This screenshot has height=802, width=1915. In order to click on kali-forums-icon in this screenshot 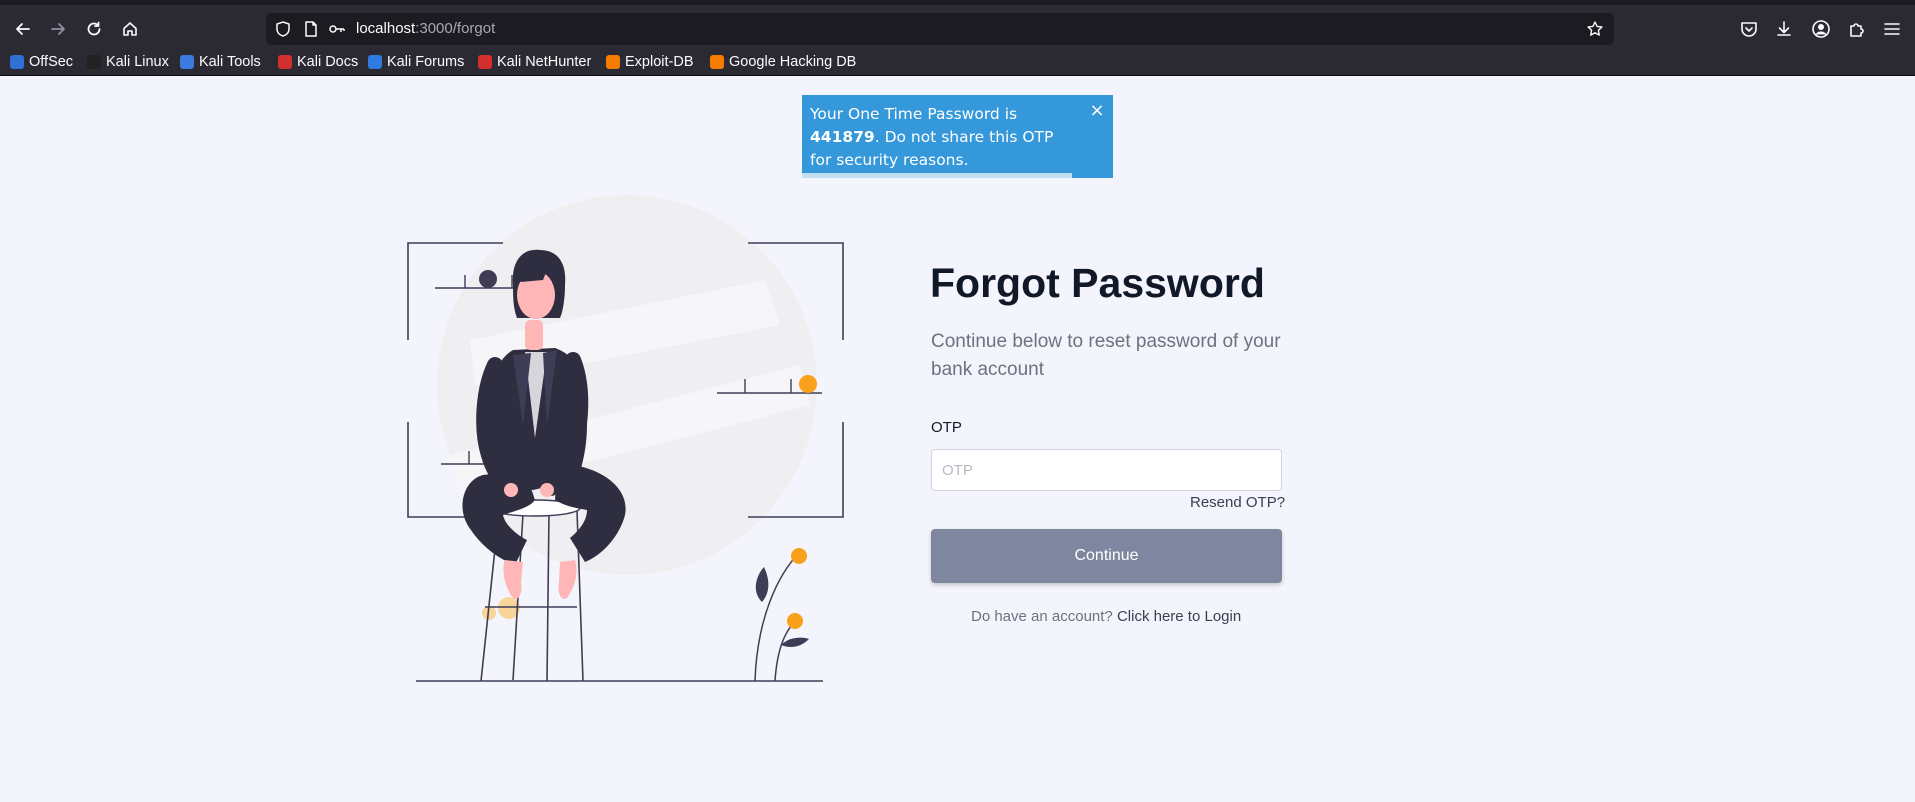, I will do `click(375, 62)`.